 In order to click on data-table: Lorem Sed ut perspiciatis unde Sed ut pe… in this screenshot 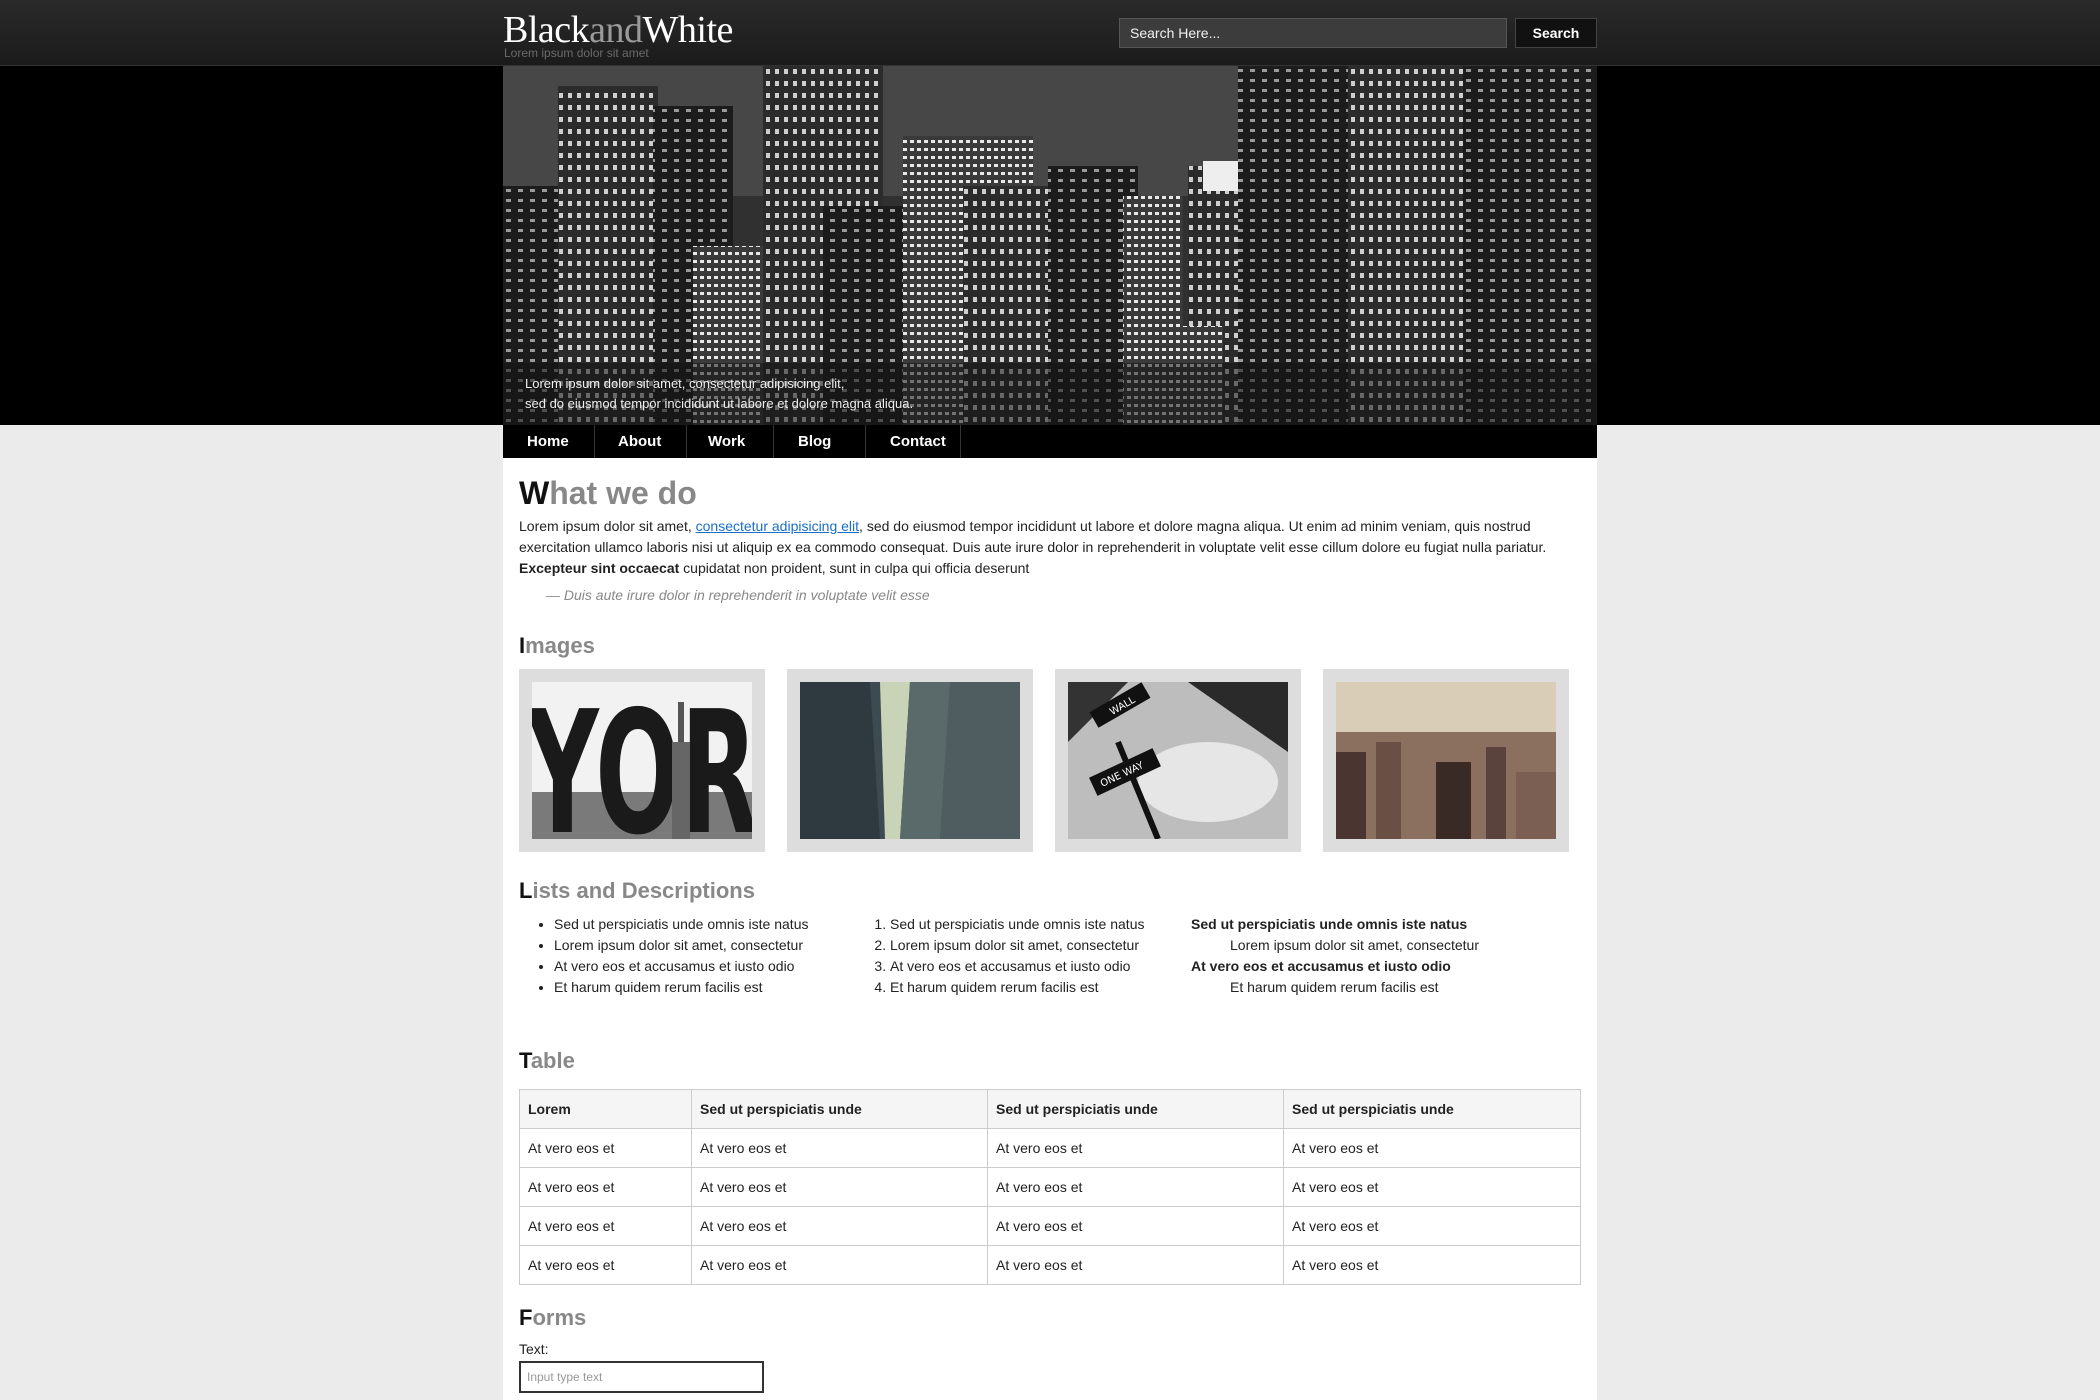, I will do `click(1050, 1187)`.